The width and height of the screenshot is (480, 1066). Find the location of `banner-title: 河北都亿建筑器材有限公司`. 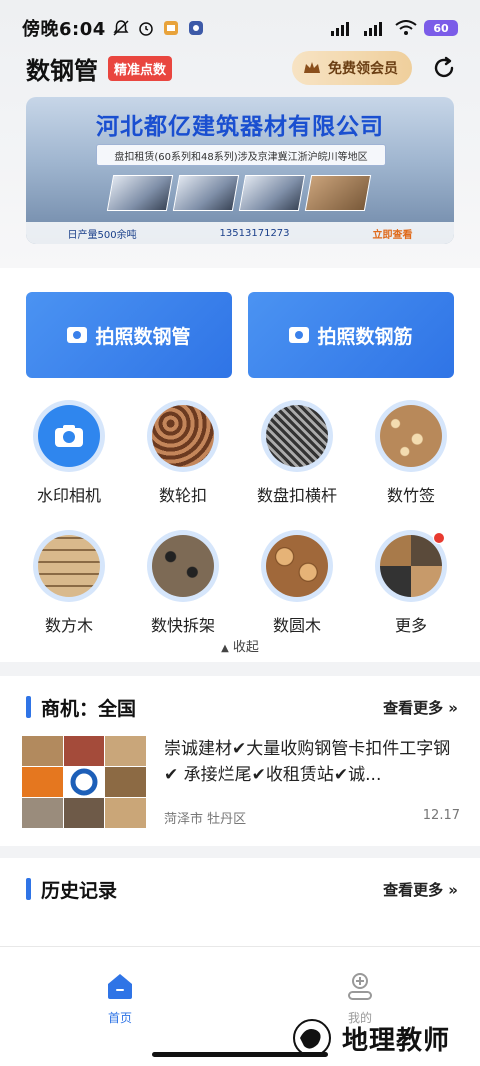

banner-title: 河北都亿建筑器材有限公司 is located at coordinates (240, 127).